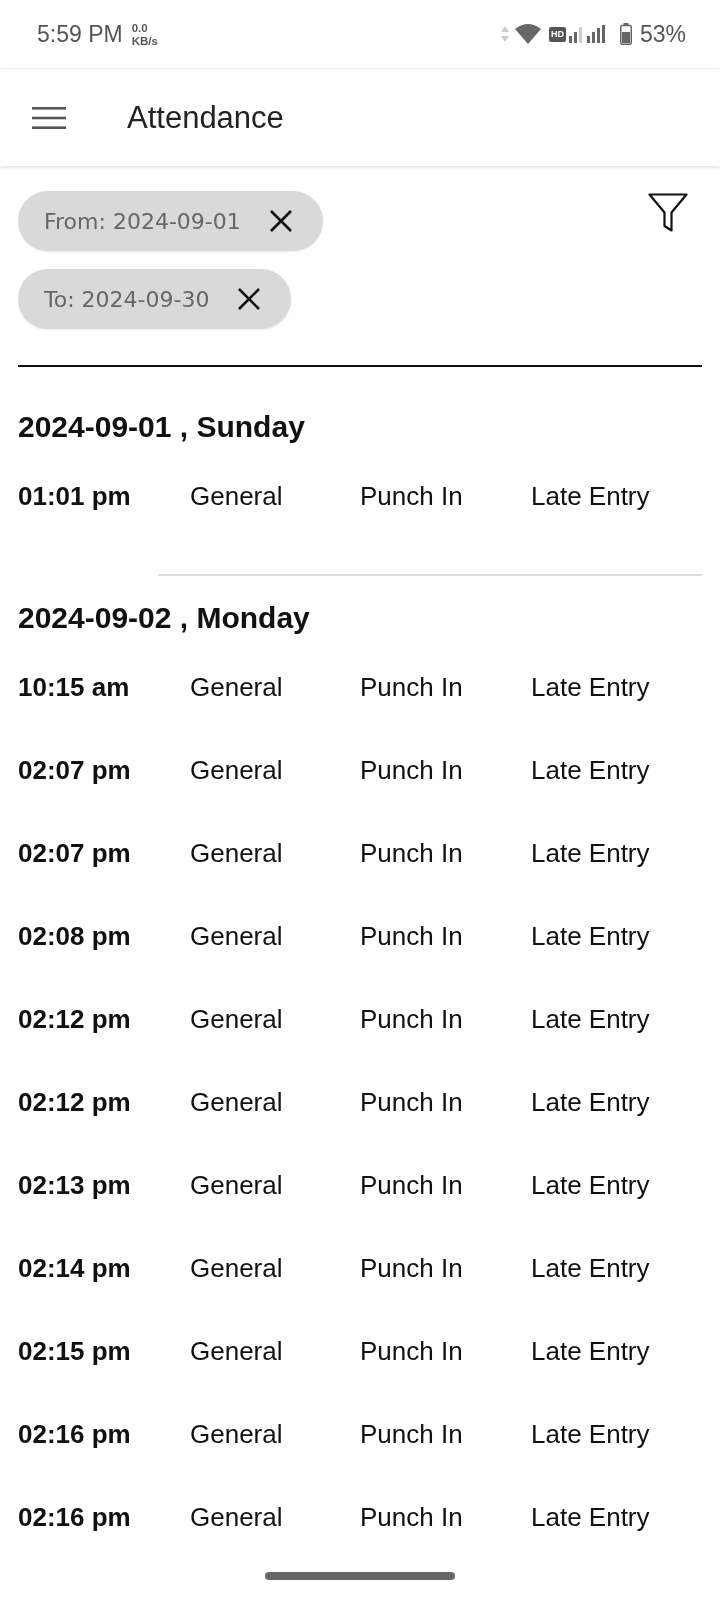  I want to click on entry-time: 01:01 pm, so click(74, 496).